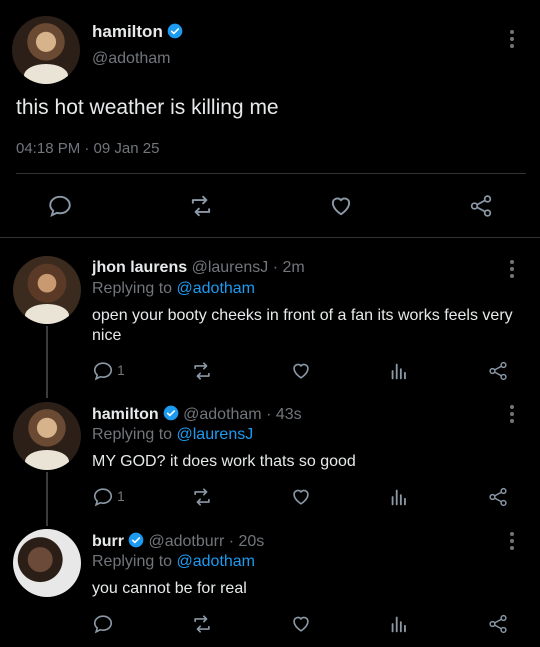 Image resolution: width=540 pixels, height=647 pixels. I want to click on tweet-text: MY GOD? it does work thats so good, so click(224, 461).